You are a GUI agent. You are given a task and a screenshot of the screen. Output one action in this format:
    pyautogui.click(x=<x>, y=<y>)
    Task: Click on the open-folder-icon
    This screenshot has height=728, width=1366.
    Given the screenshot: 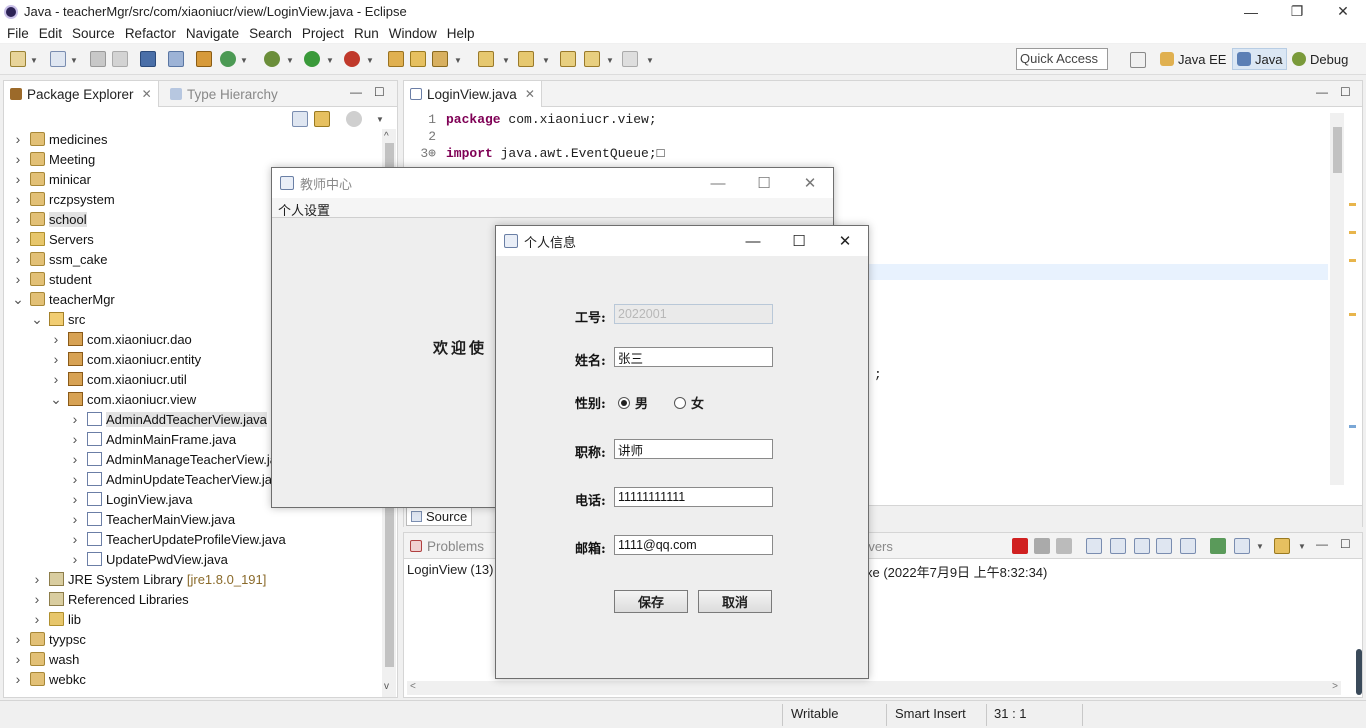 What is the action you would take?
    pyautogui.click(x=418, y=59)
    